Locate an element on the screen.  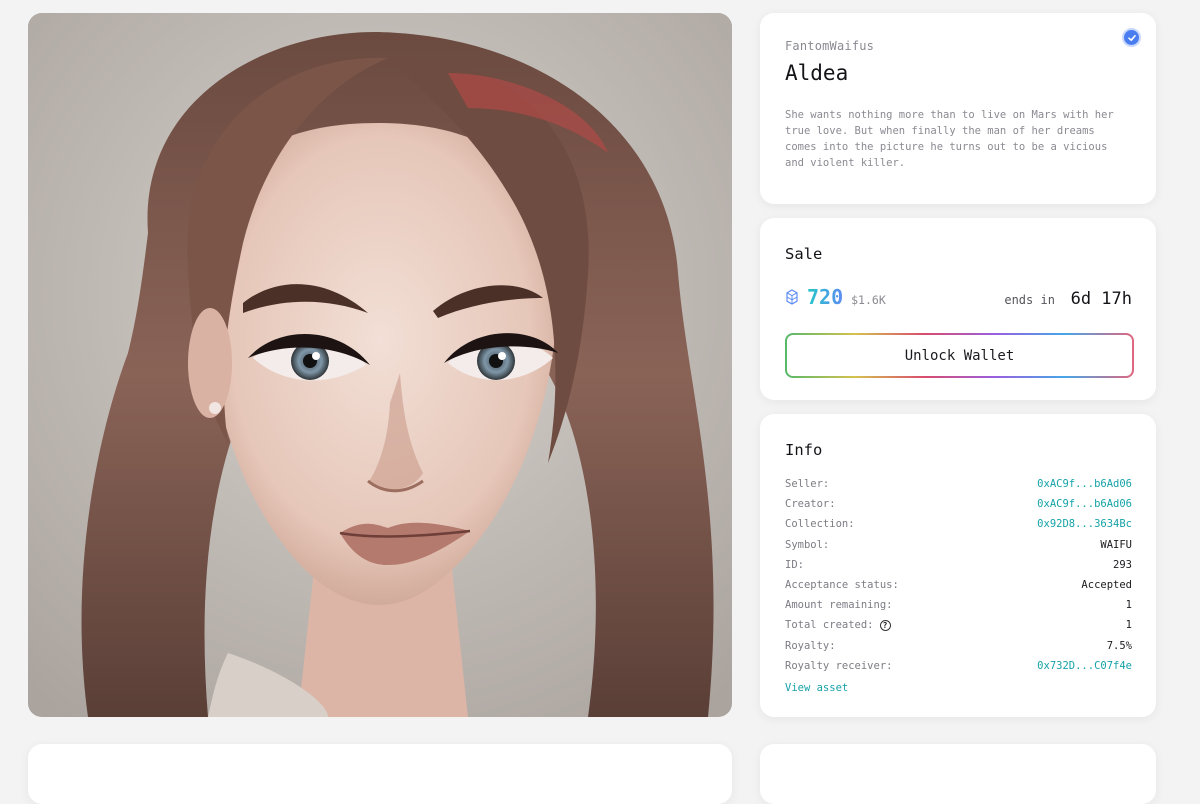
total-created-value: 1 is located at coordinates (1128, 625).